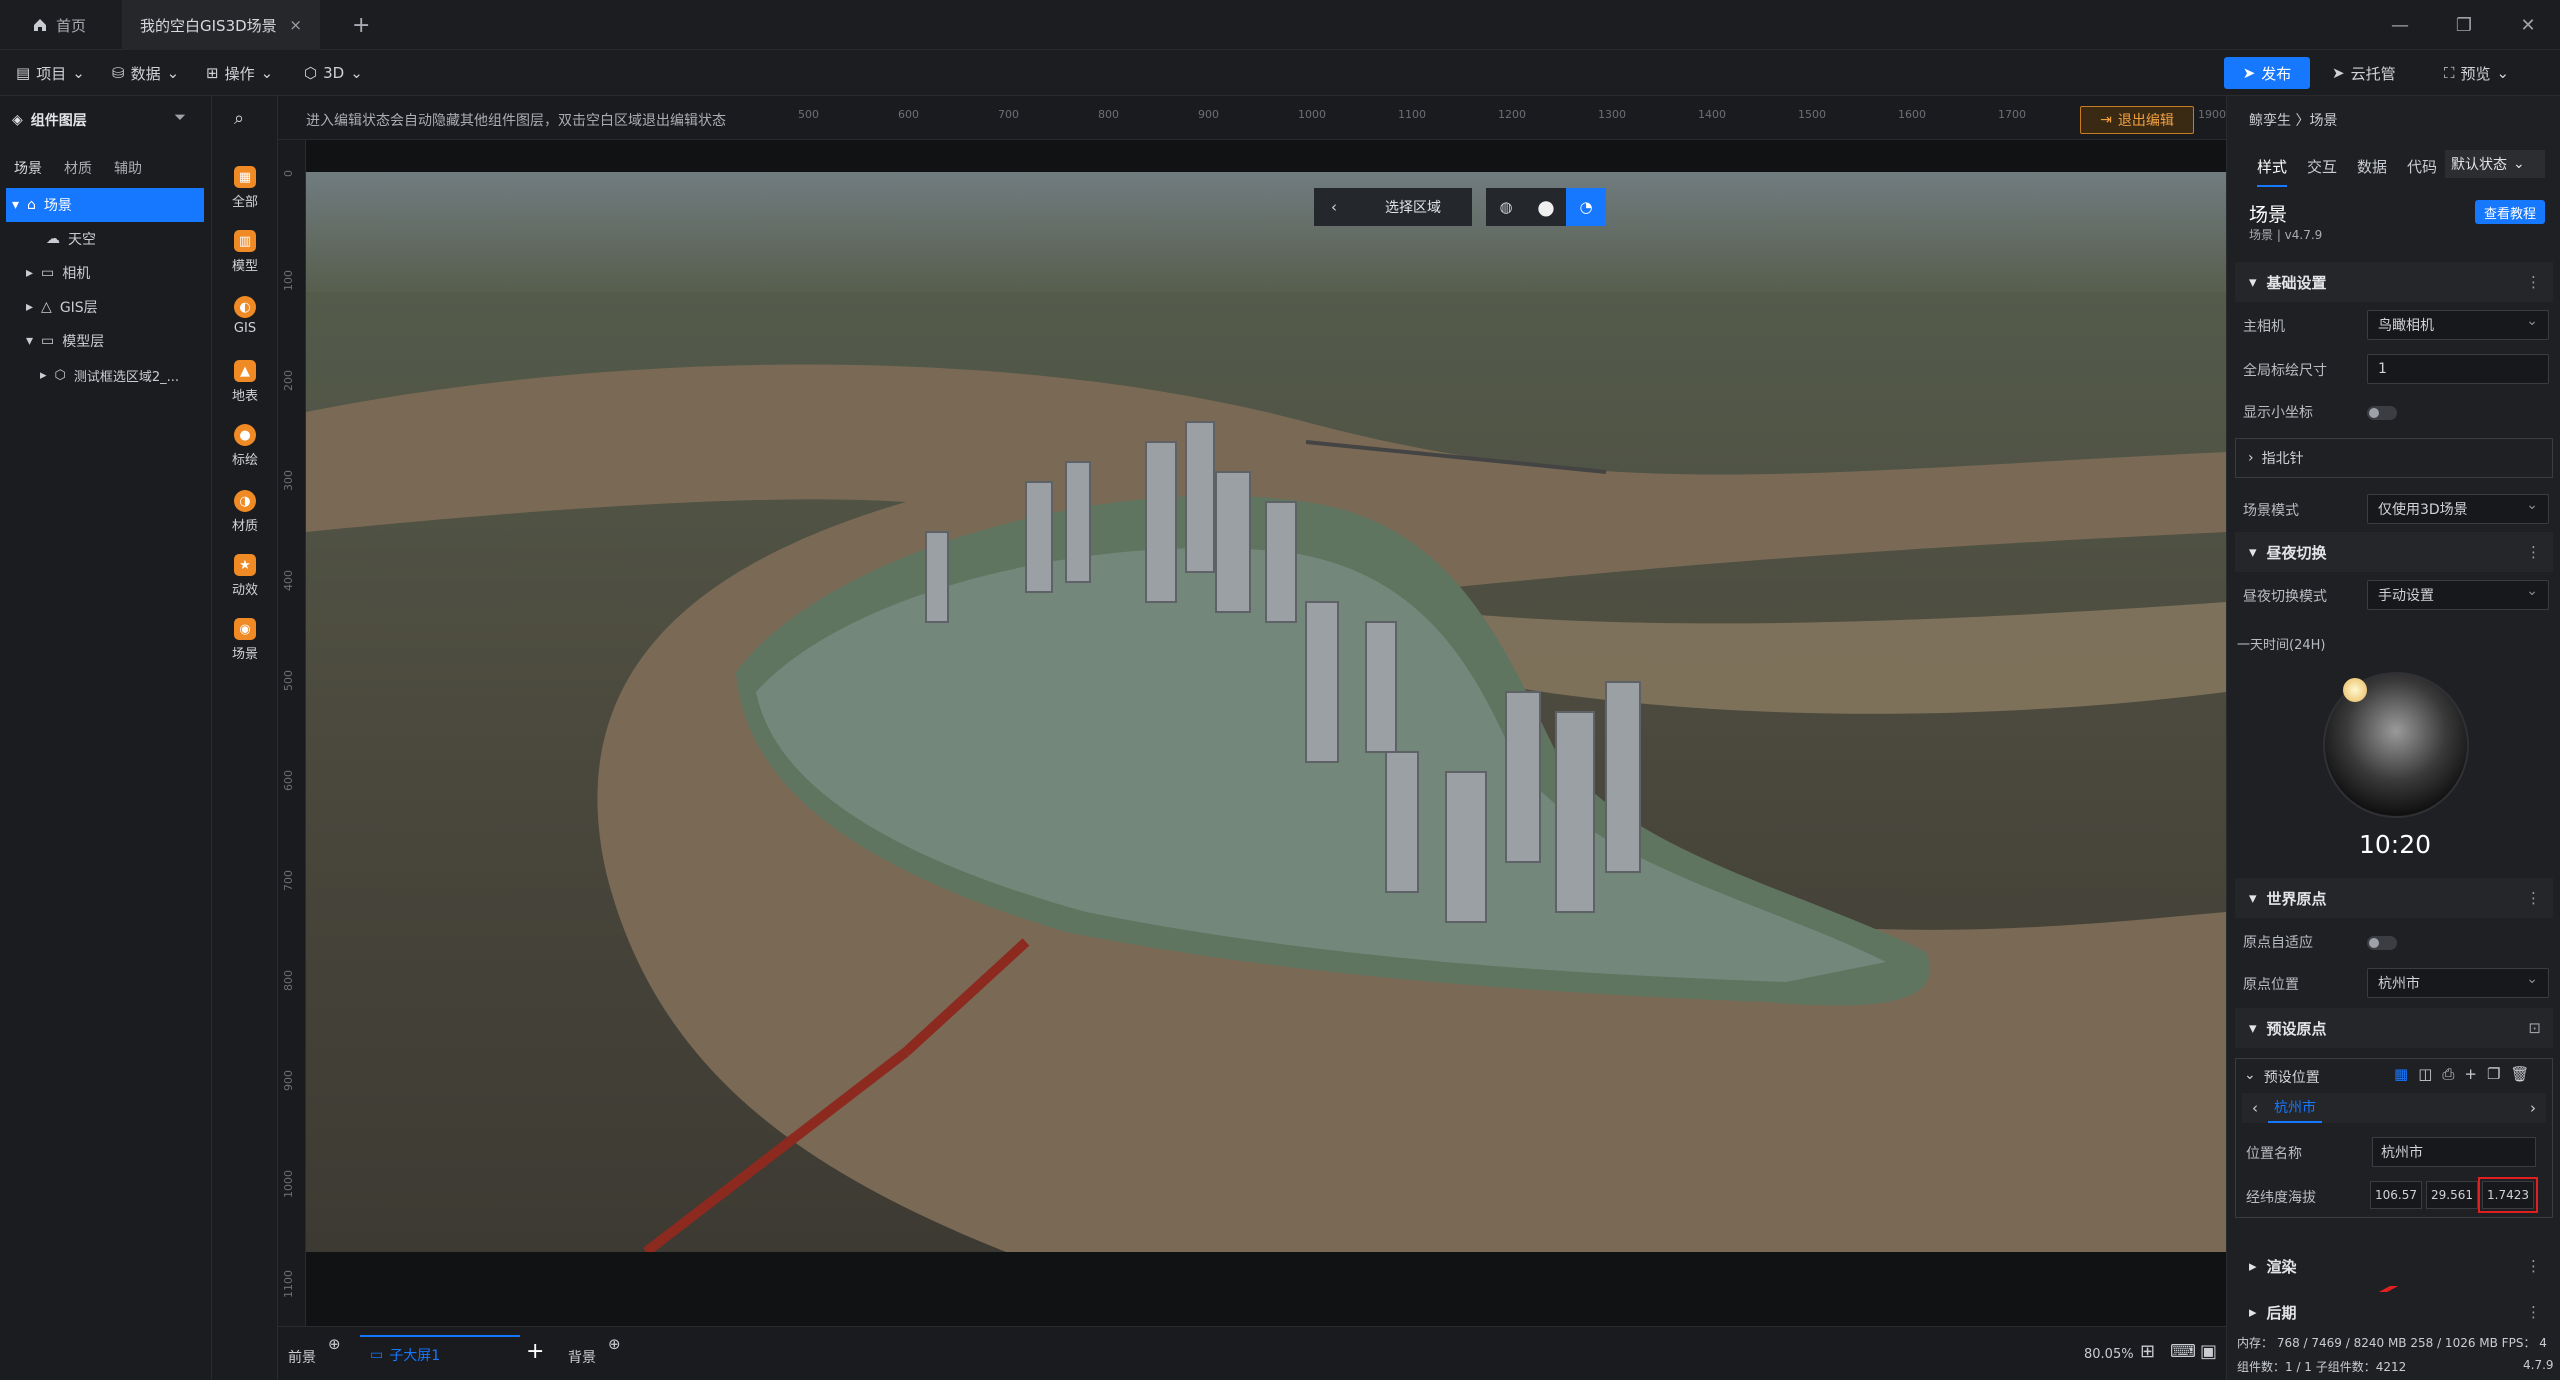 The height and width of the screenshot is (1380, 2560). I want to click on tab-material: 材质, so click(78, 168).